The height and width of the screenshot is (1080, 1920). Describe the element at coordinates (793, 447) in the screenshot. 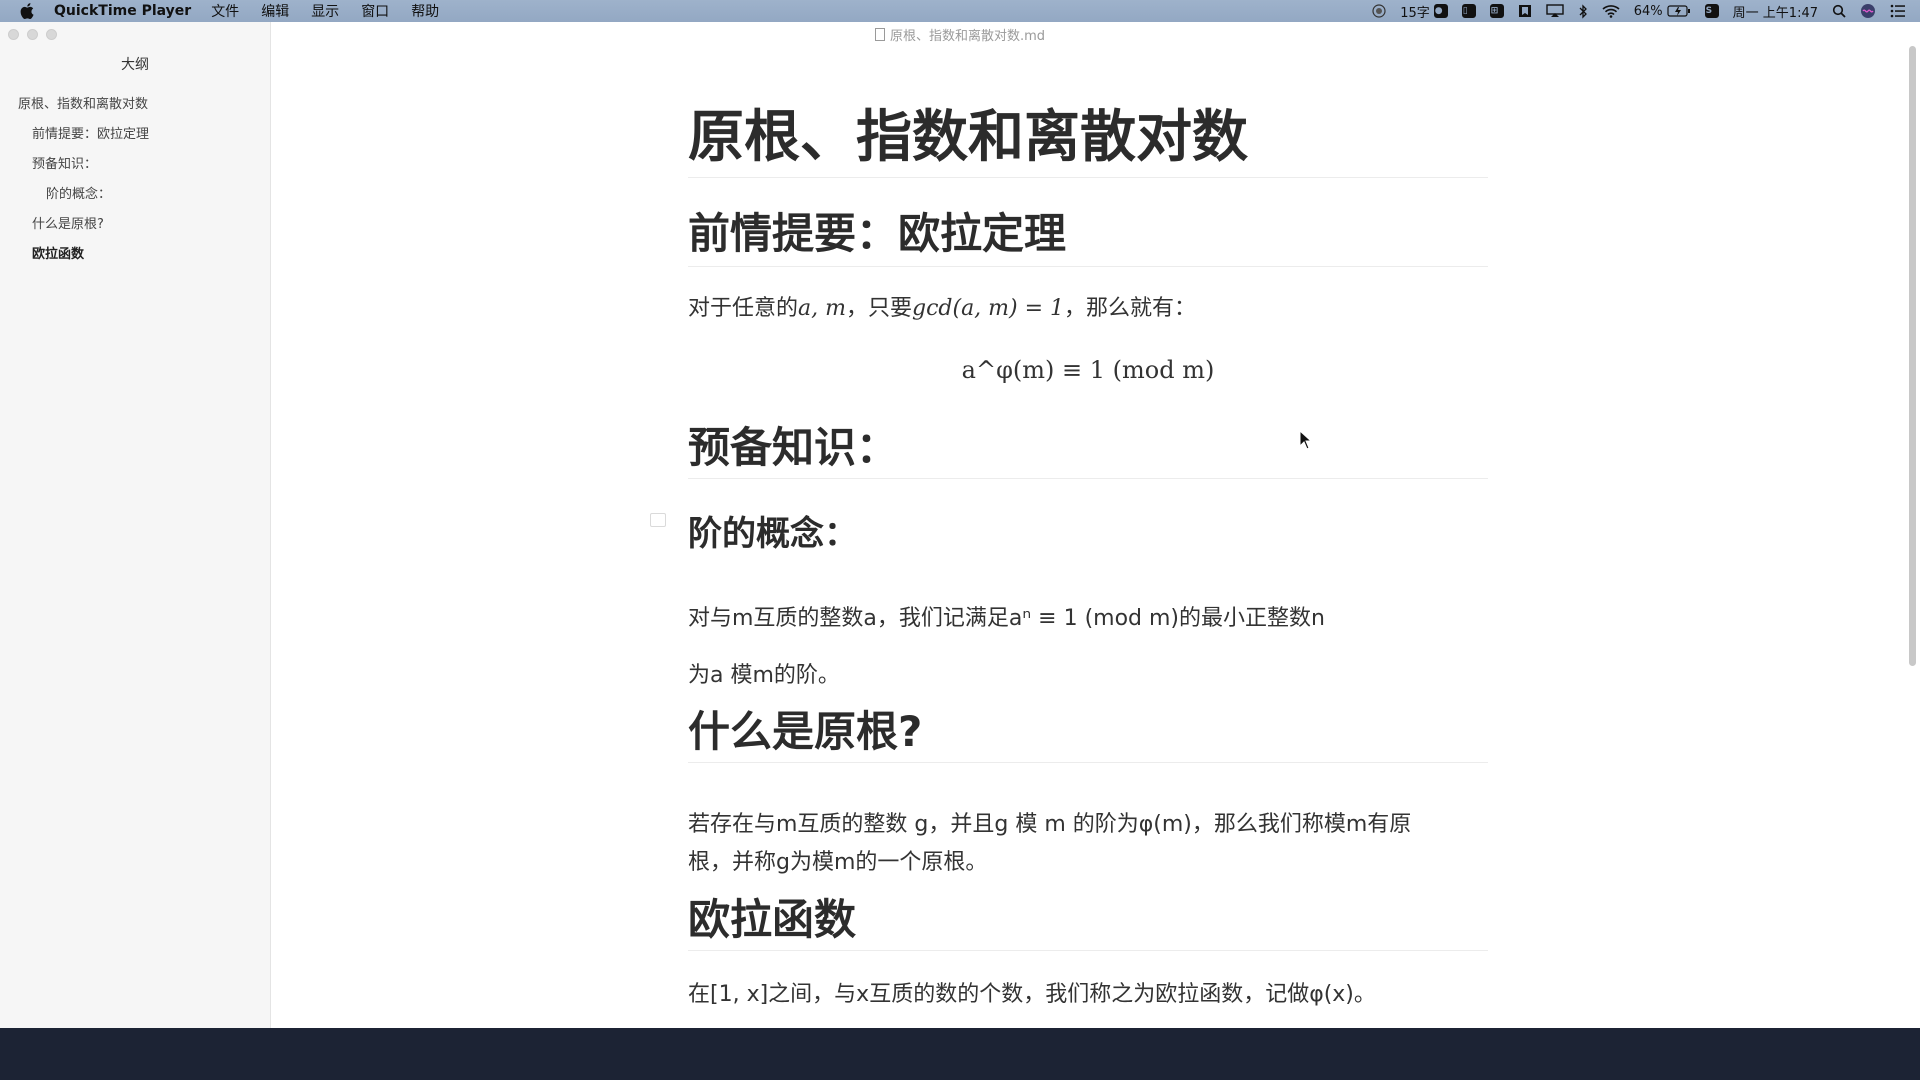

I see `section-heading-prerequisites: 预备知识：` at that location.